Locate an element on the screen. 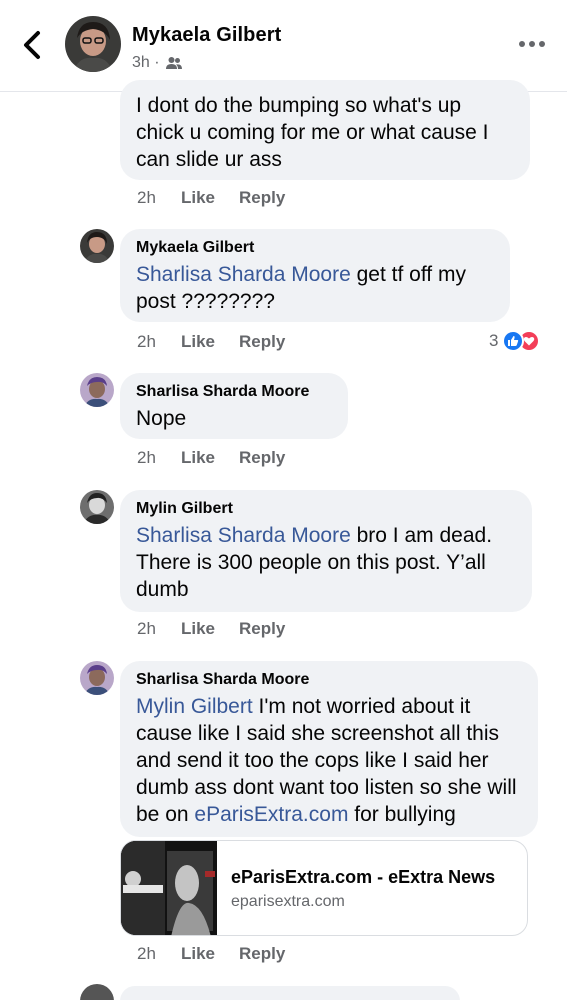  post-time: 3h · is located at coordinates (146, 62).